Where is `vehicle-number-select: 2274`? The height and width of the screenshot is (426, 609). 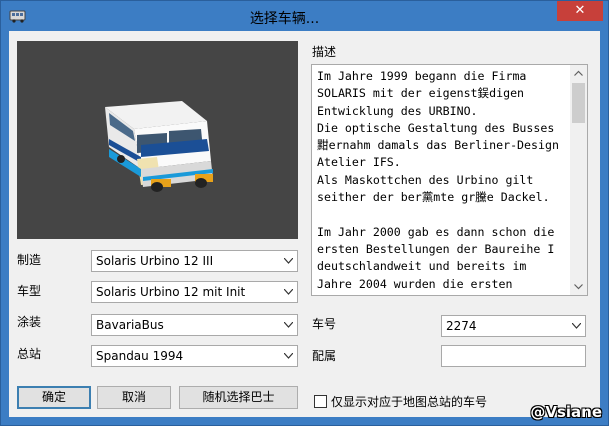 vehicle-number-select: 2274 is located at coordinates (513, 326).